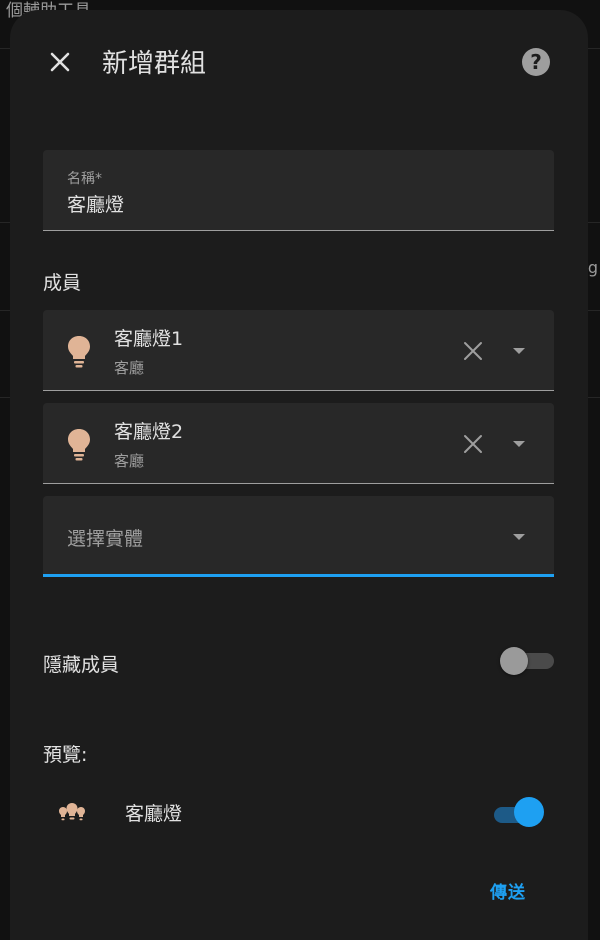 This screenshot has width=600, height=940. What do you see at coordinates (298, 190) in the screenshot?
I see `name-field: 名稱* 客廳燈` at bounding box center [298, 190].